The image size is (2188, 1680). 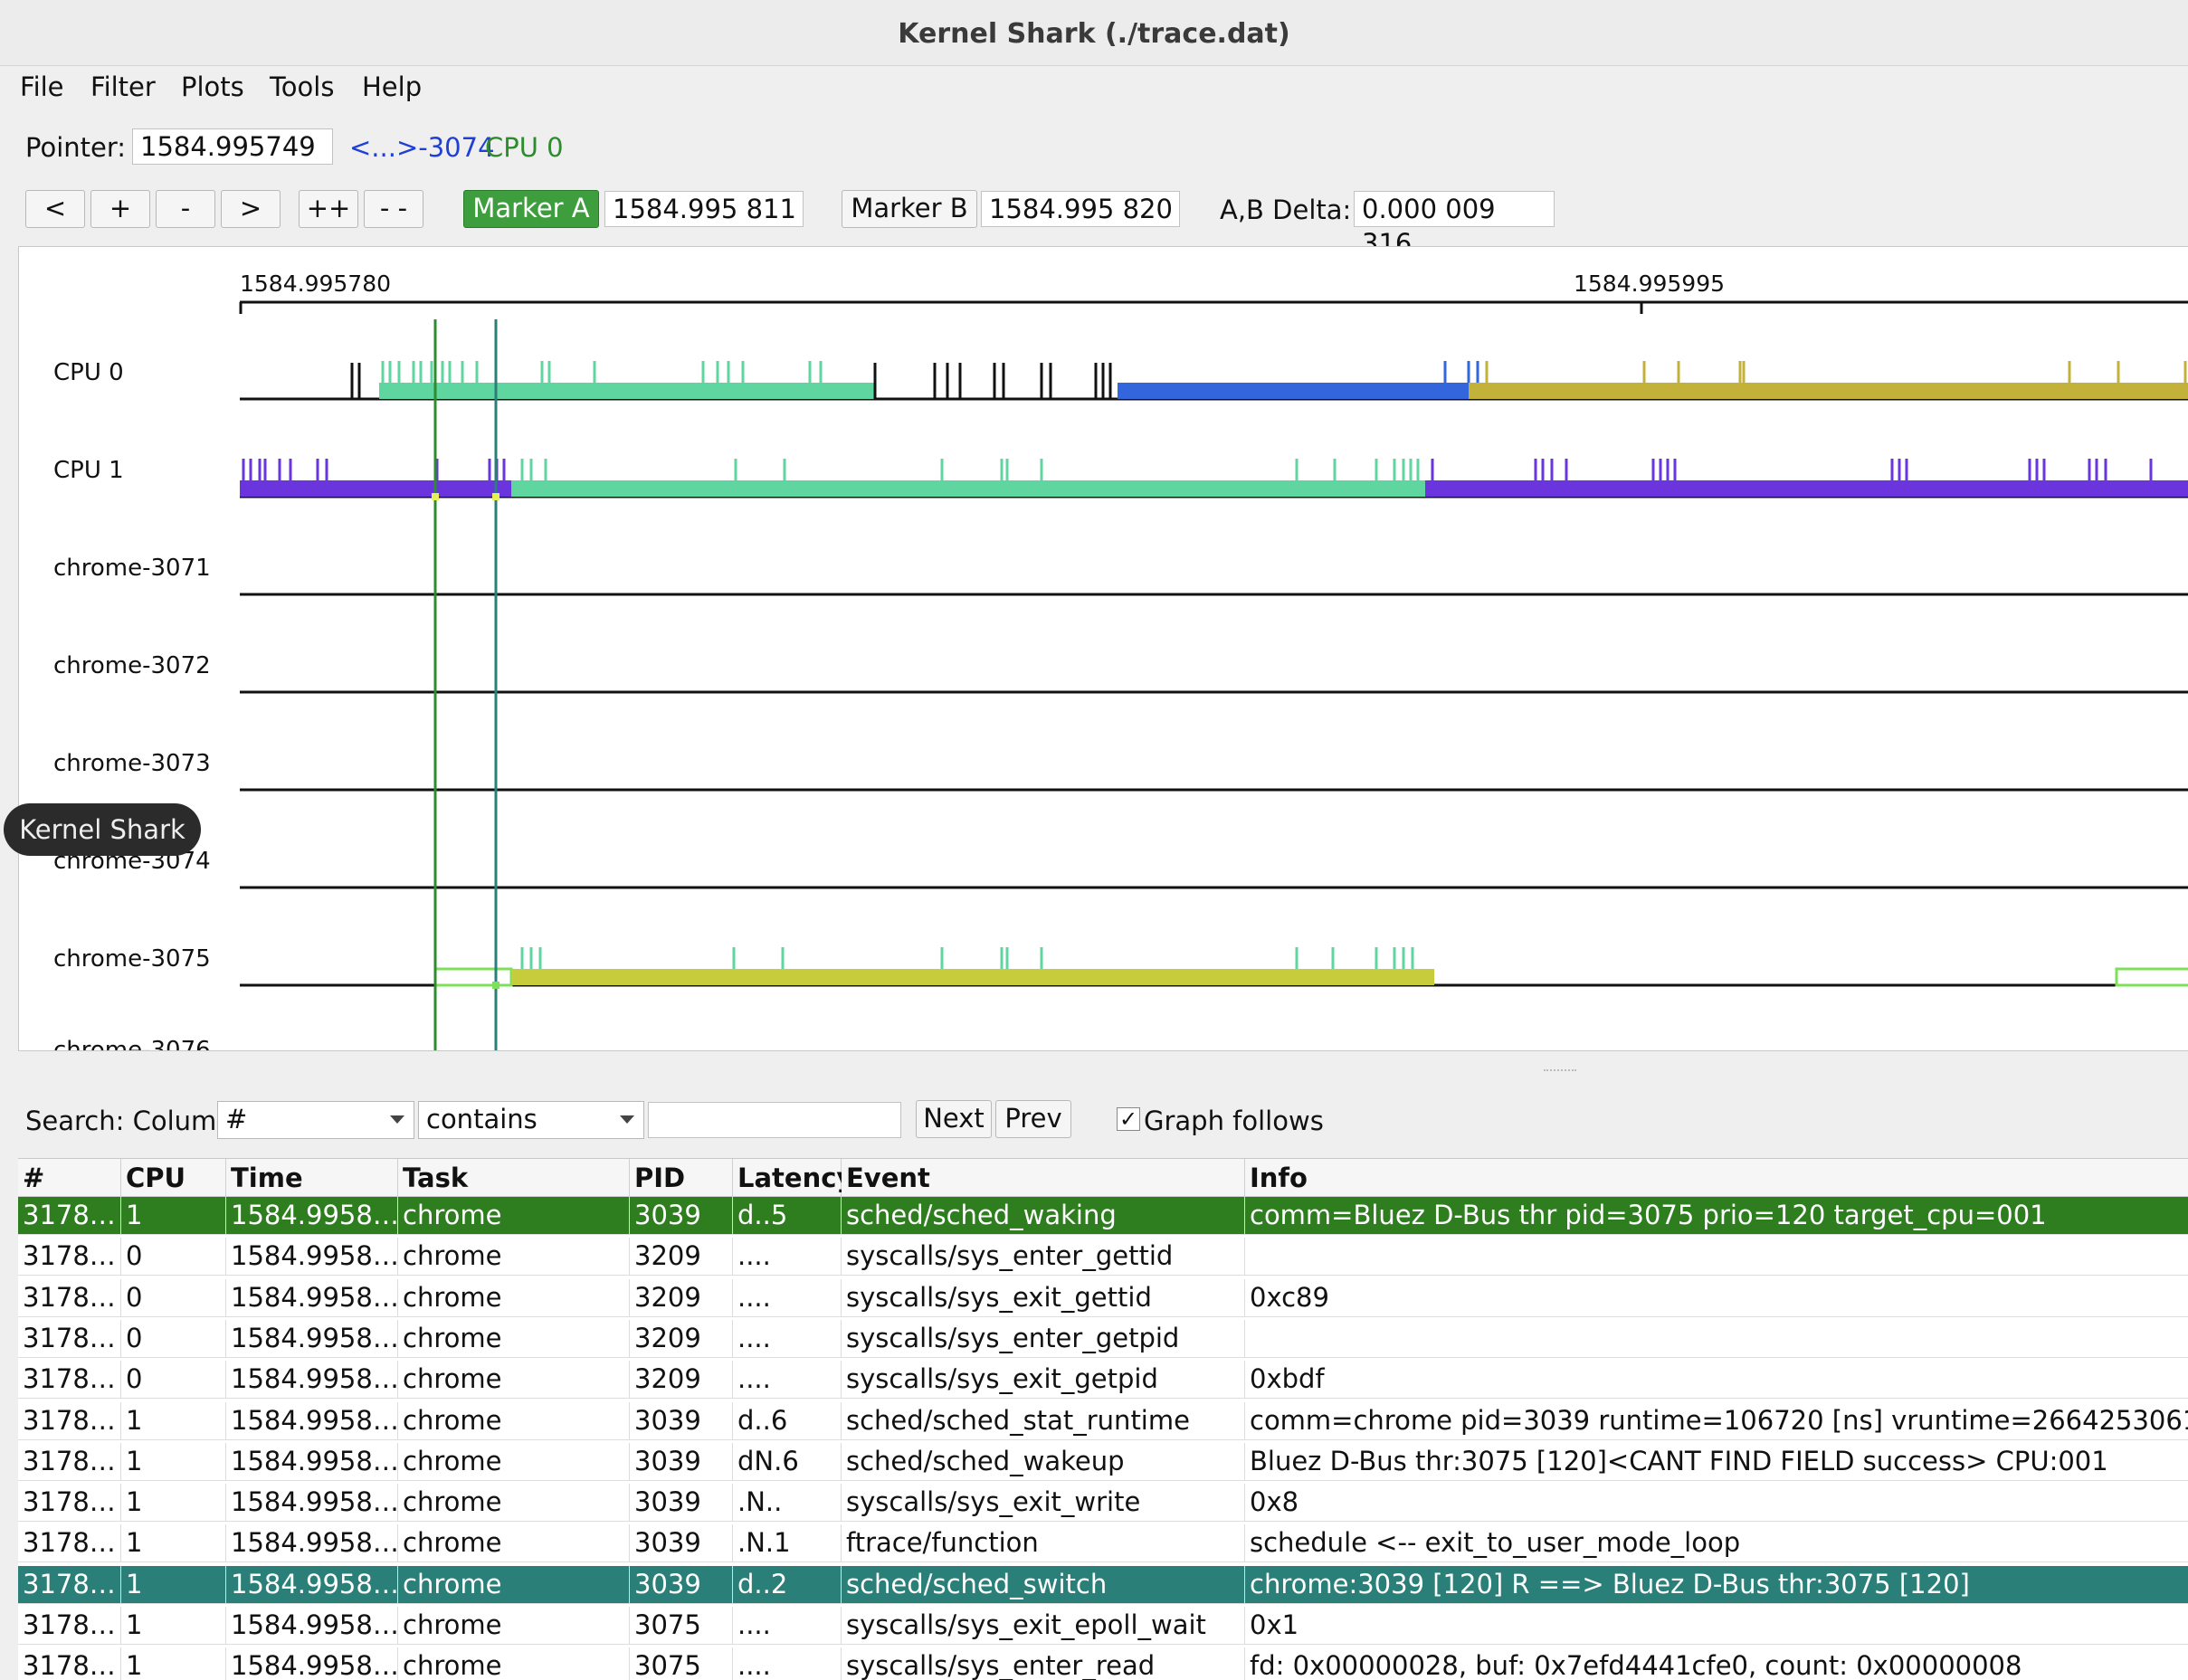 I want to click on pointer-cpu: CPU 0, so click(x=524, y=147).